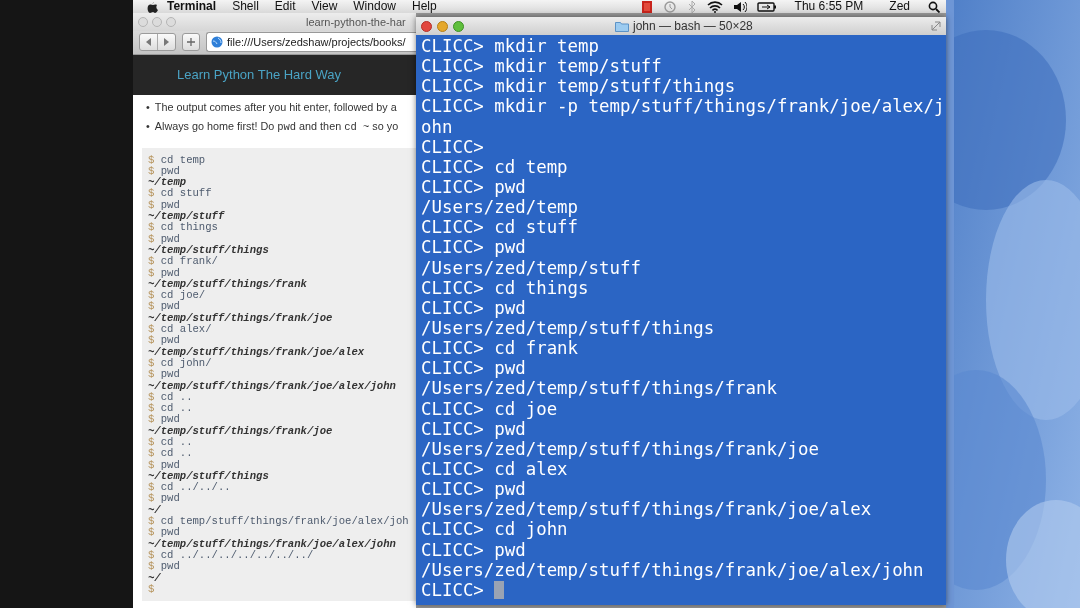 This screenshot has height=608, width=1080. I want to click on terminal-line: CLICC> cd temp, so click(494, 166).